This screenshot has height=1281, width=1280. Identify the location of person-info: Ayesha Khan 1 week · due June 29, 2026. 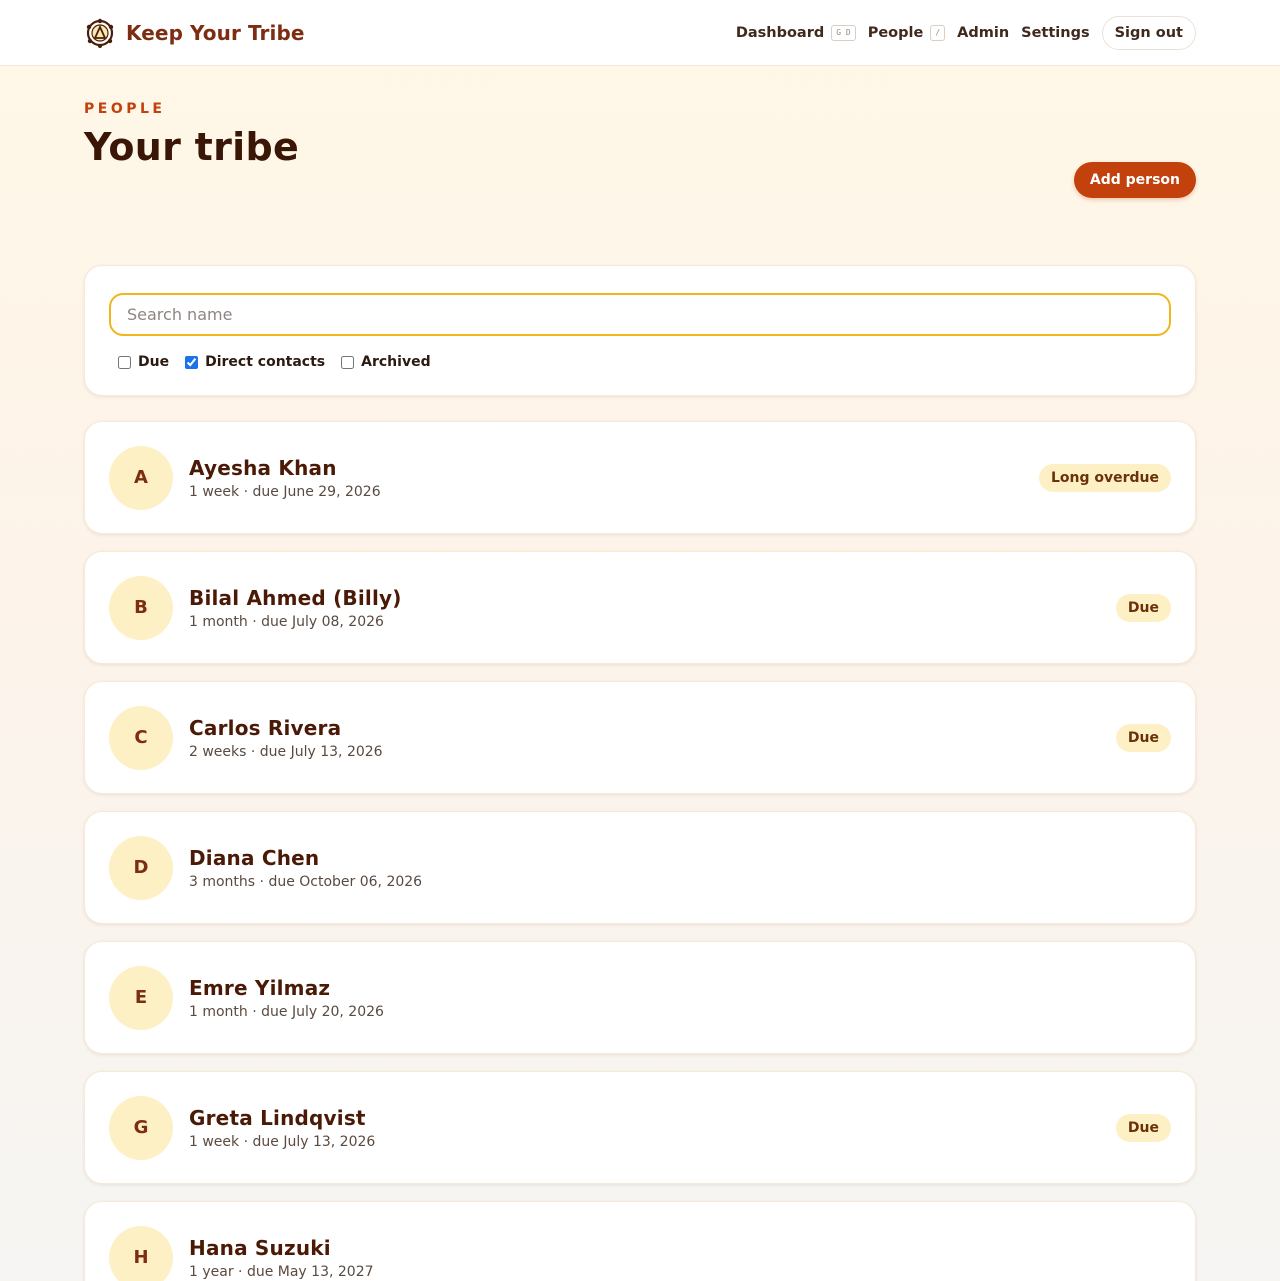
(614, 478).